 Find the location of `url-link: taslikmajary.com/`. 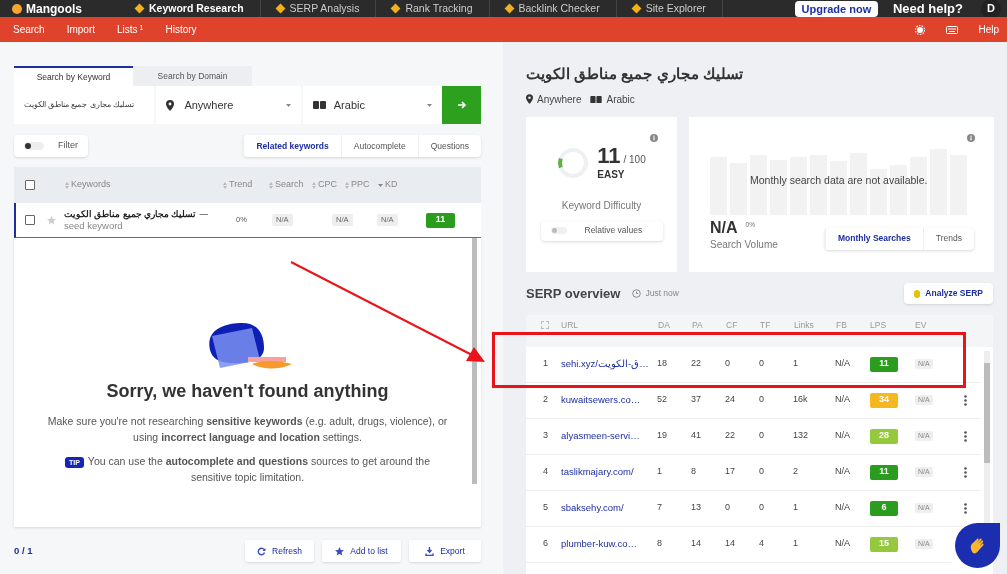

url-link: taslikmajary.com/ is located at coordinates (597, 472).